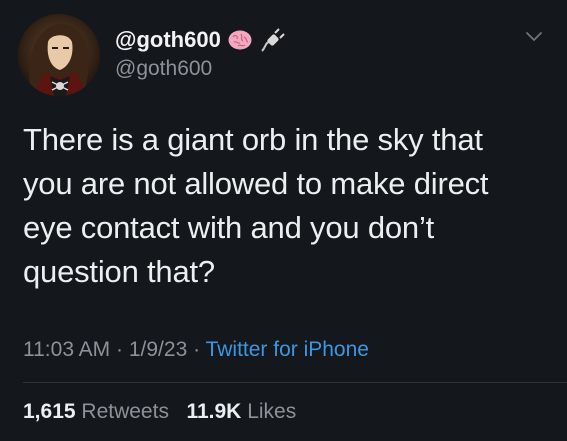 The height and width of the screenshot is (441, 567). I want to click on engagement-stats: 1,615 Retweets 11.9K Likes, so click(159, 412).